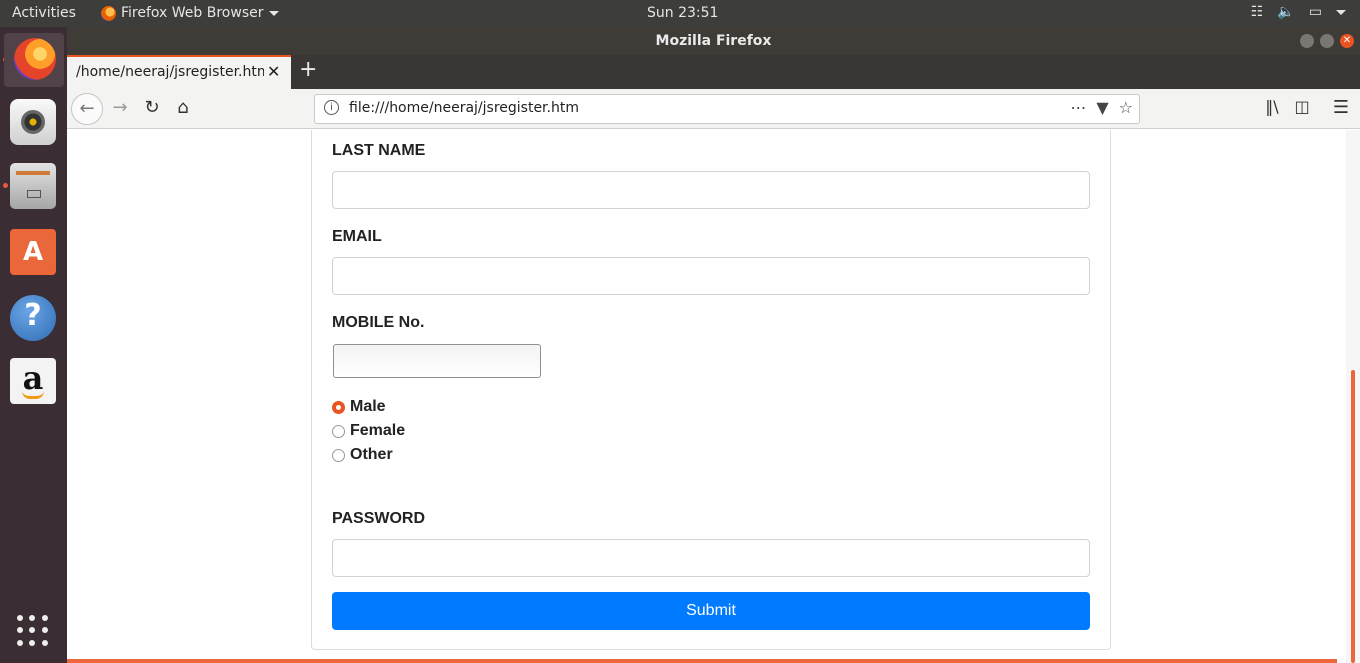  I want to click on close-window-button: ✕, so click(1347, 41).